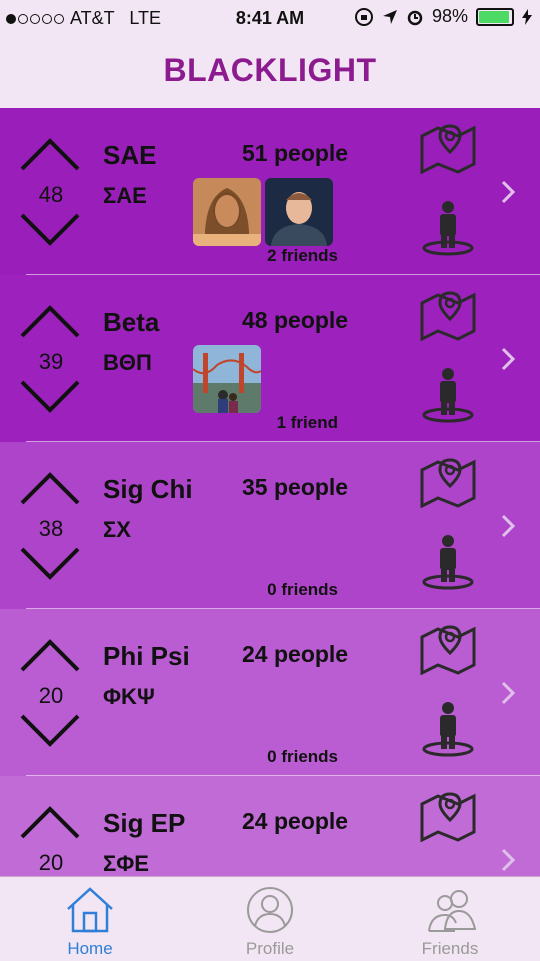  What do you see at coordinates (51, 361) in the screenshot?
I see `vote-score: 39` at bounding box center [51, 361].